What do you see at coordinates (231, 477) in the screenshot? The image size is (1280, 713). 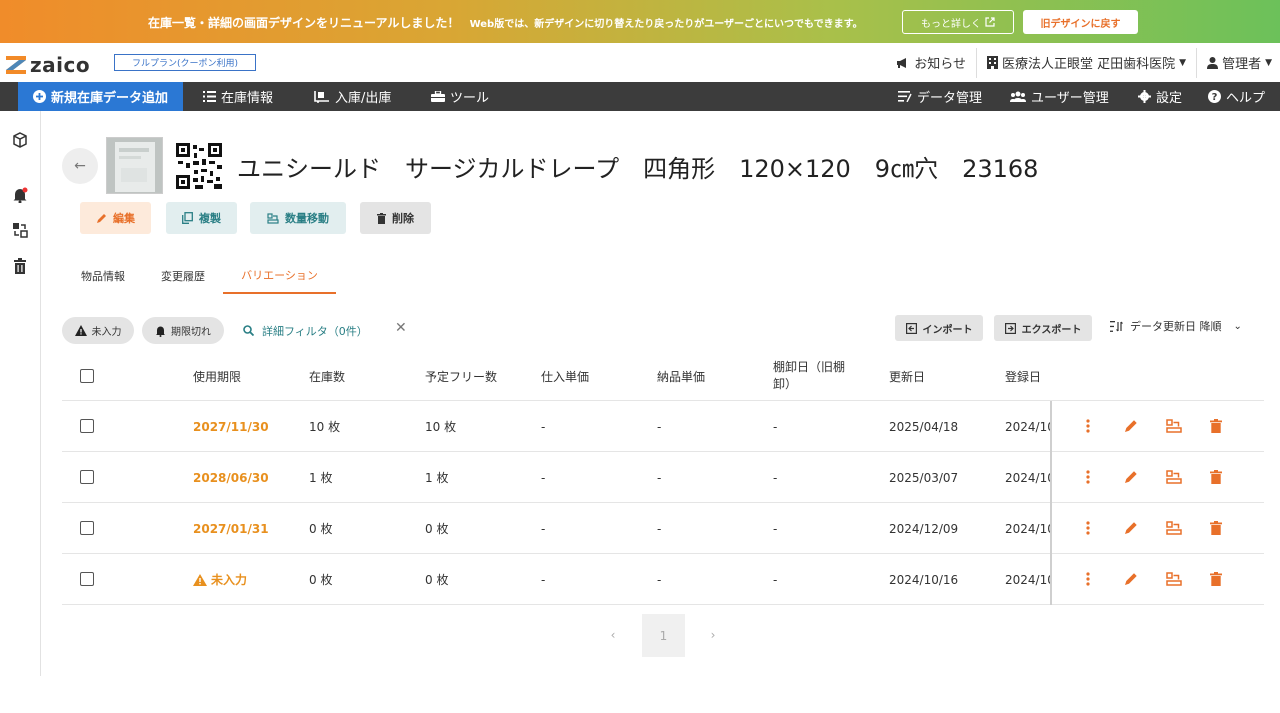 I see `expiry-link: 2028/06/30` at bounding box center [231, 477].